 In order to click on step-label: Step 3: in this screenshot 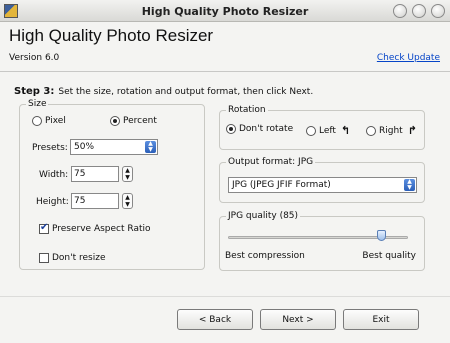, I will do `click(34, 91)`.